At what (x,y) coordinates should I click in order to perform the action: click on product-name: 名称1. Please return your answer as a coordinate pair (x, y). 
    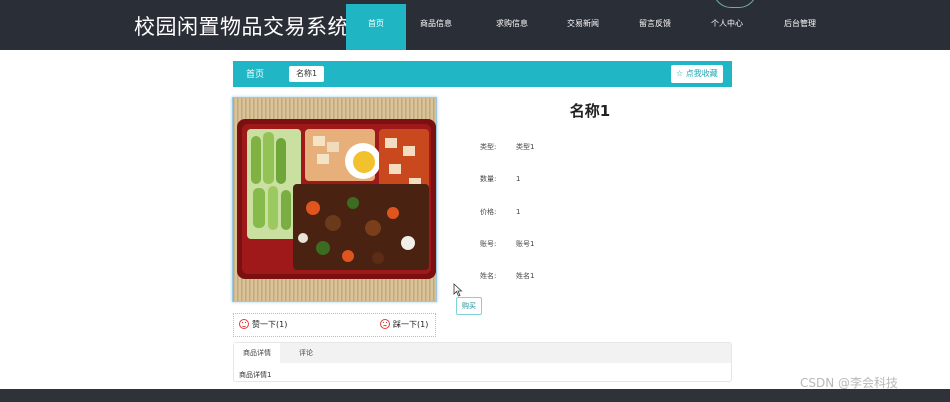
    Looking at the image, I should click on (590, 111).